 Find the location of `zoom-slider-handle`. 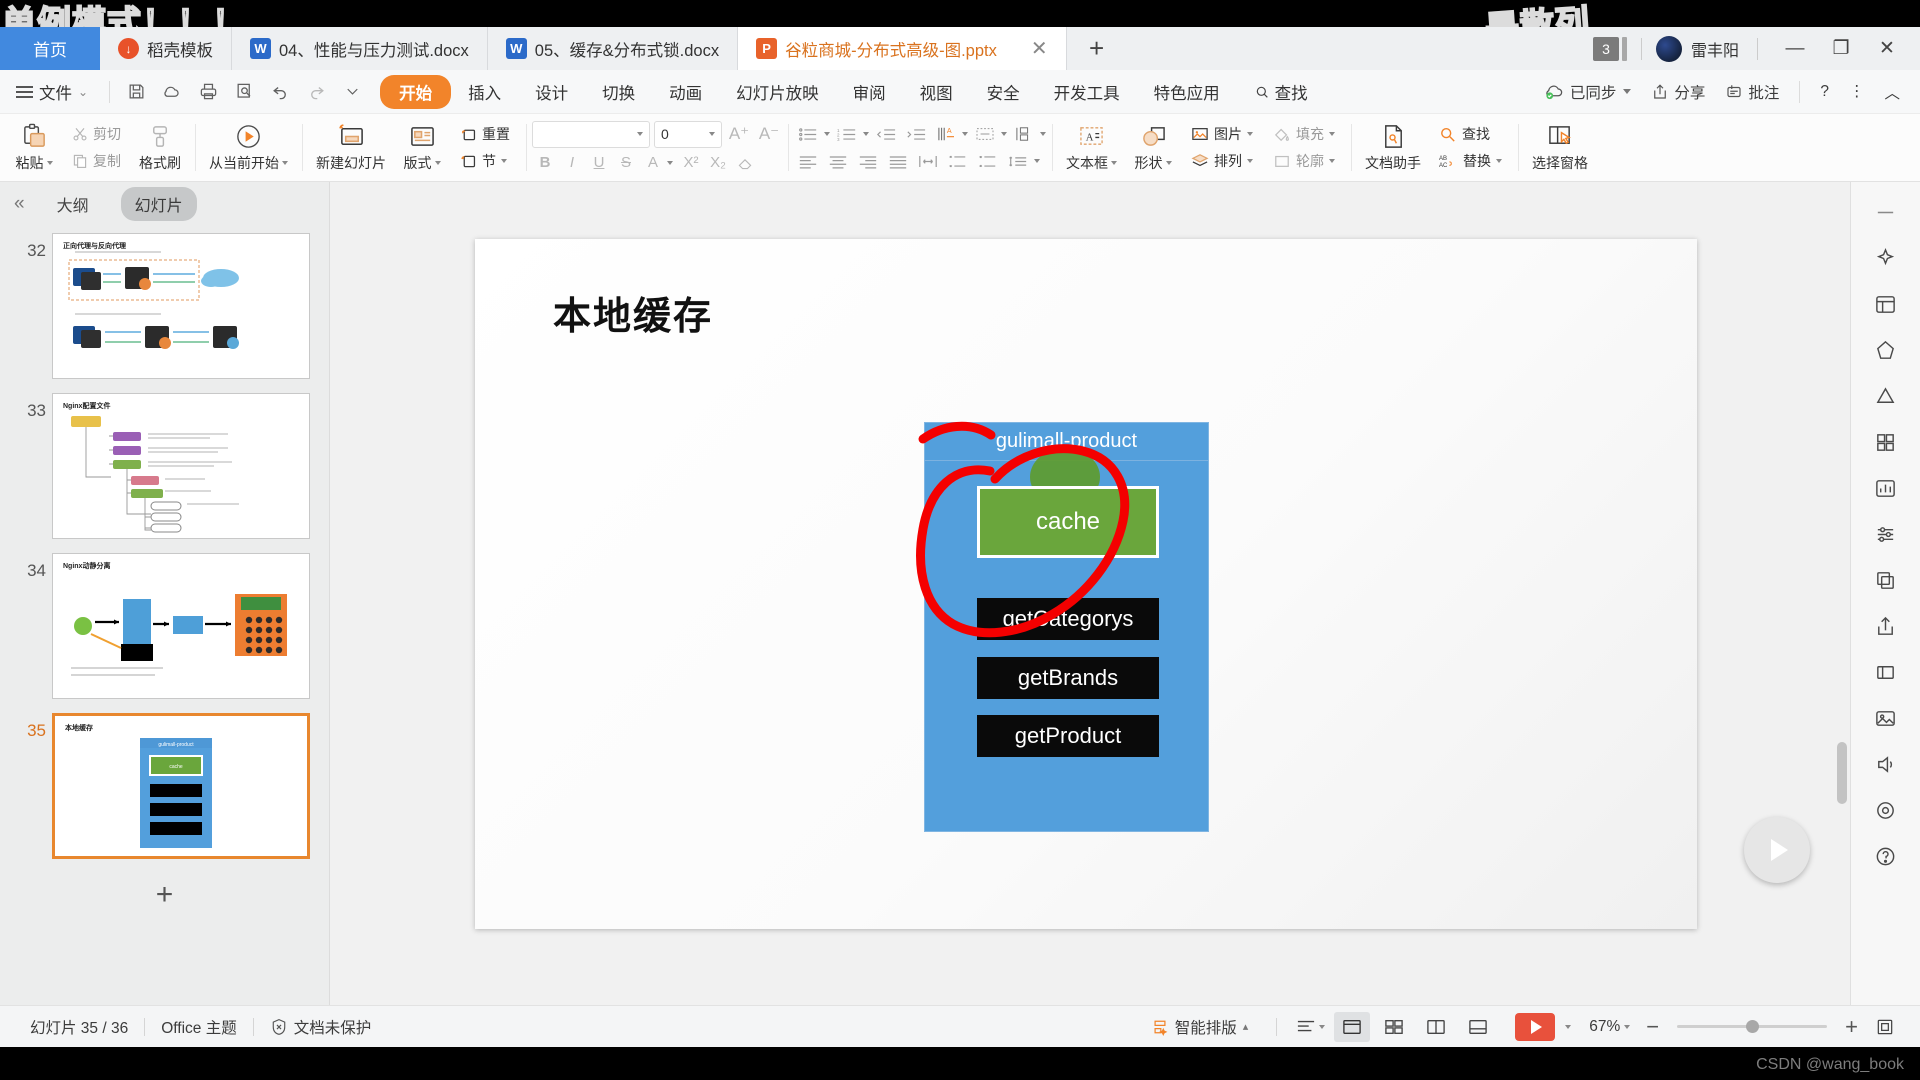

zoom-slider-handle is located at coordinates (1753, 1026).